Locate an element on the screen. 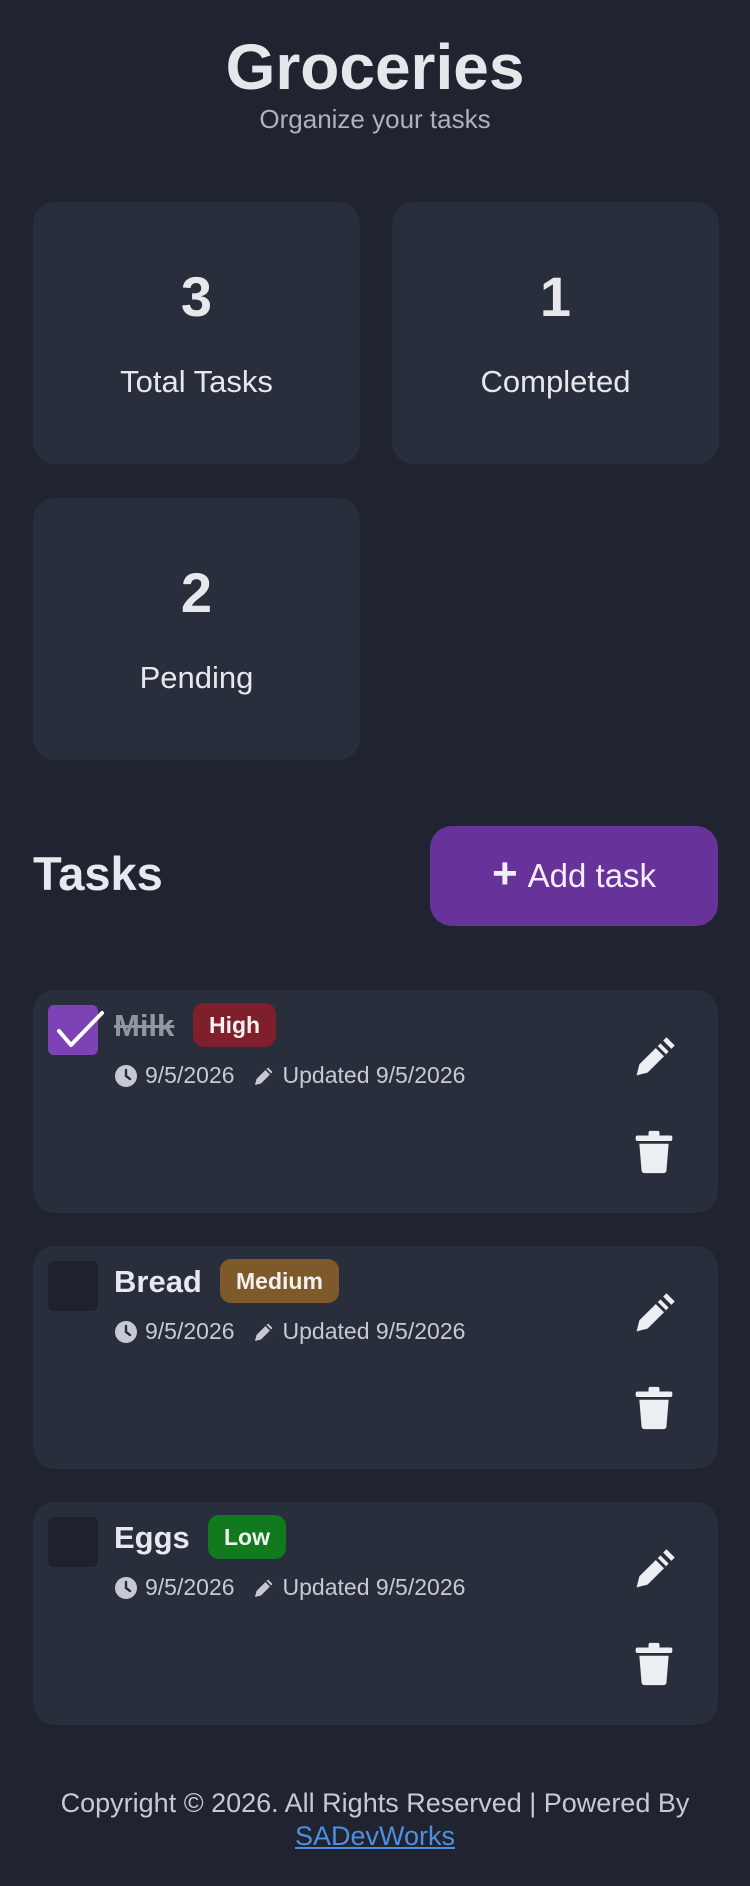 The image size is (750, 1886). stat-value: 1 is located at coordinates (555, 296).